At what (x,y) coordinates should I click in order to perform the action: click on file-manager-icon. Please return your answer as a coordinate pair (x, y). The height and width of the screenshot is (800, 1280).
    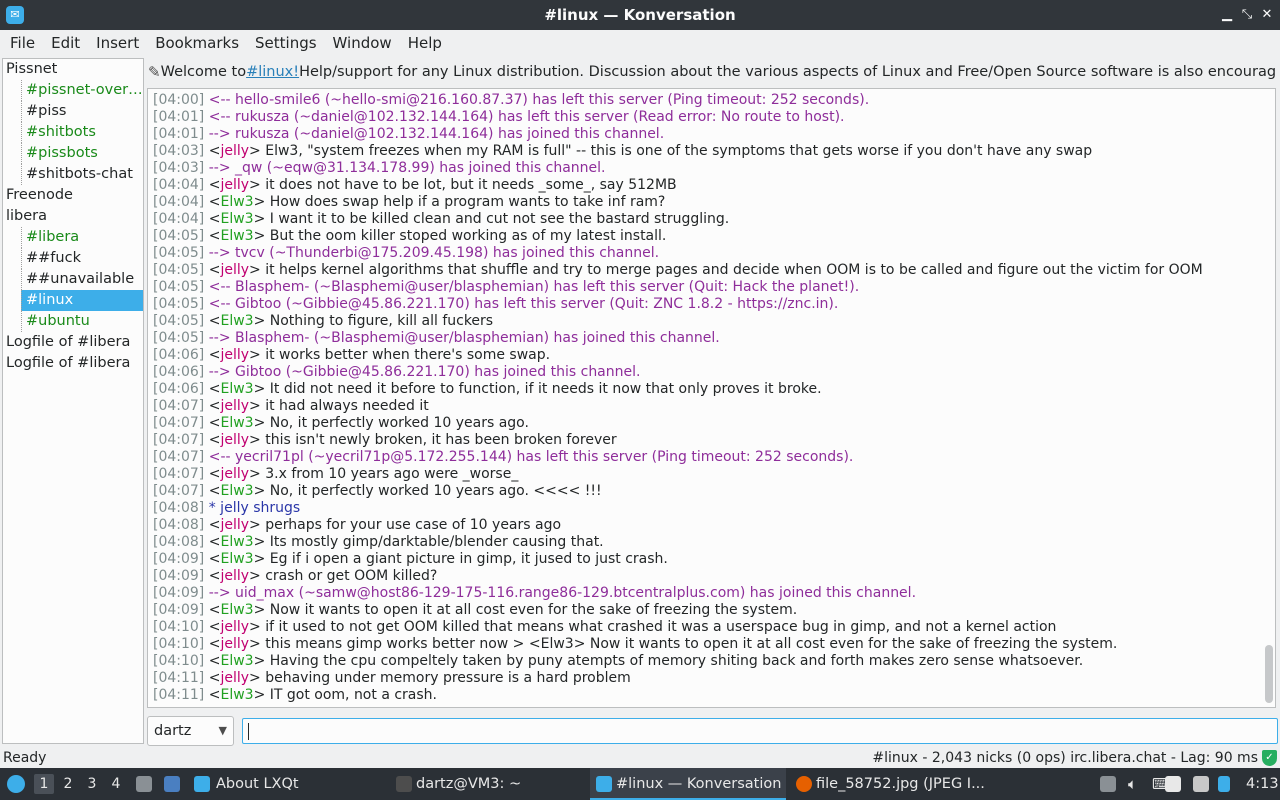
    Looking at the image, I should click on (172, 784).